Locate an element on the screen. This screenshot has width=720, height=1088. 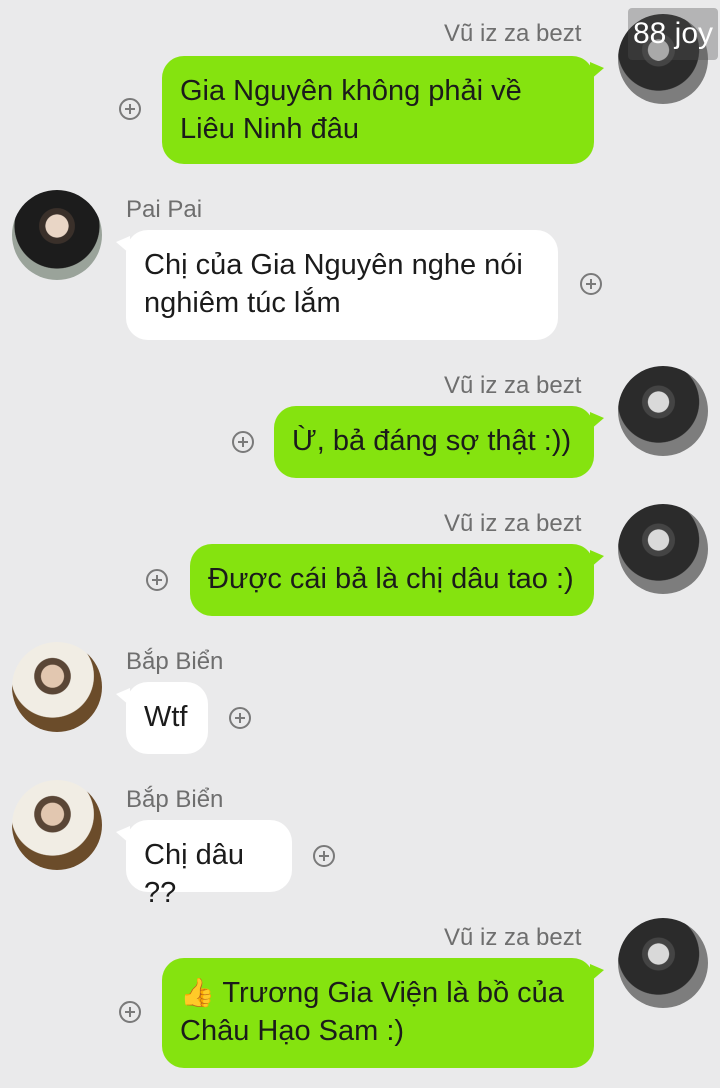
message-line: Châu Hạo Sam :) is located at coordinates (292, 1031).